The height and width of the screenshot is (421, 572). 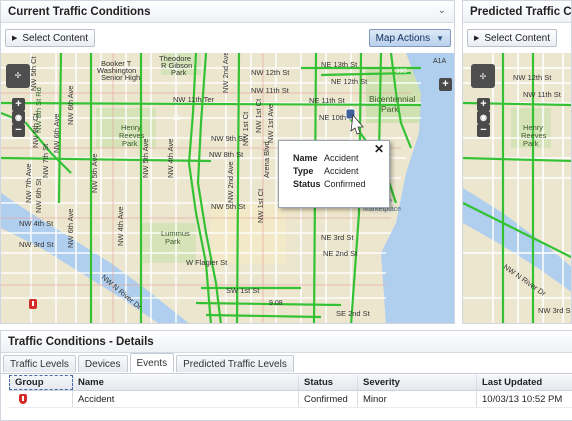 I want to click on tab-devices: Devices, so click(x=102, y=363).